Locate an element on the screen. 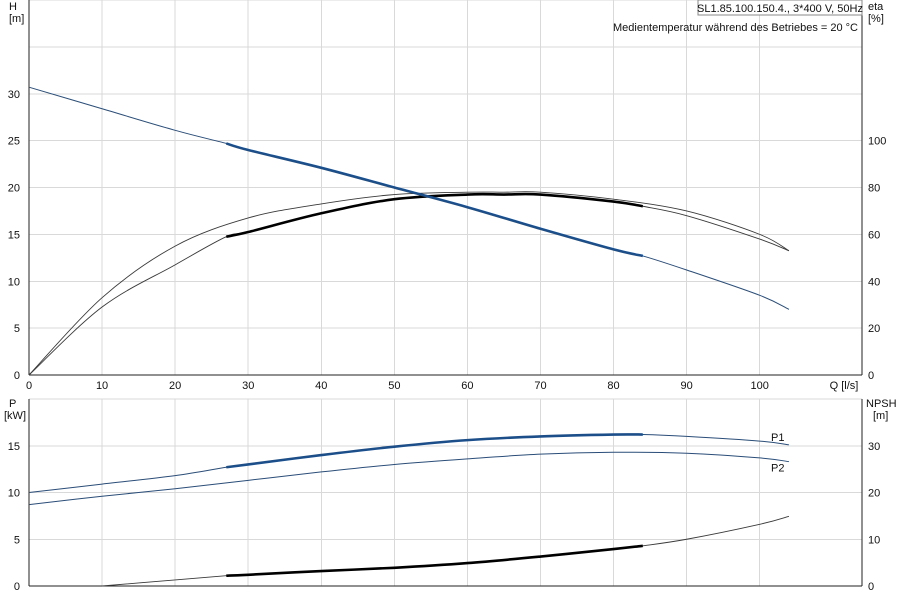 The image size is (900, 600). npsh-curve is located at coordinates (446, 551).